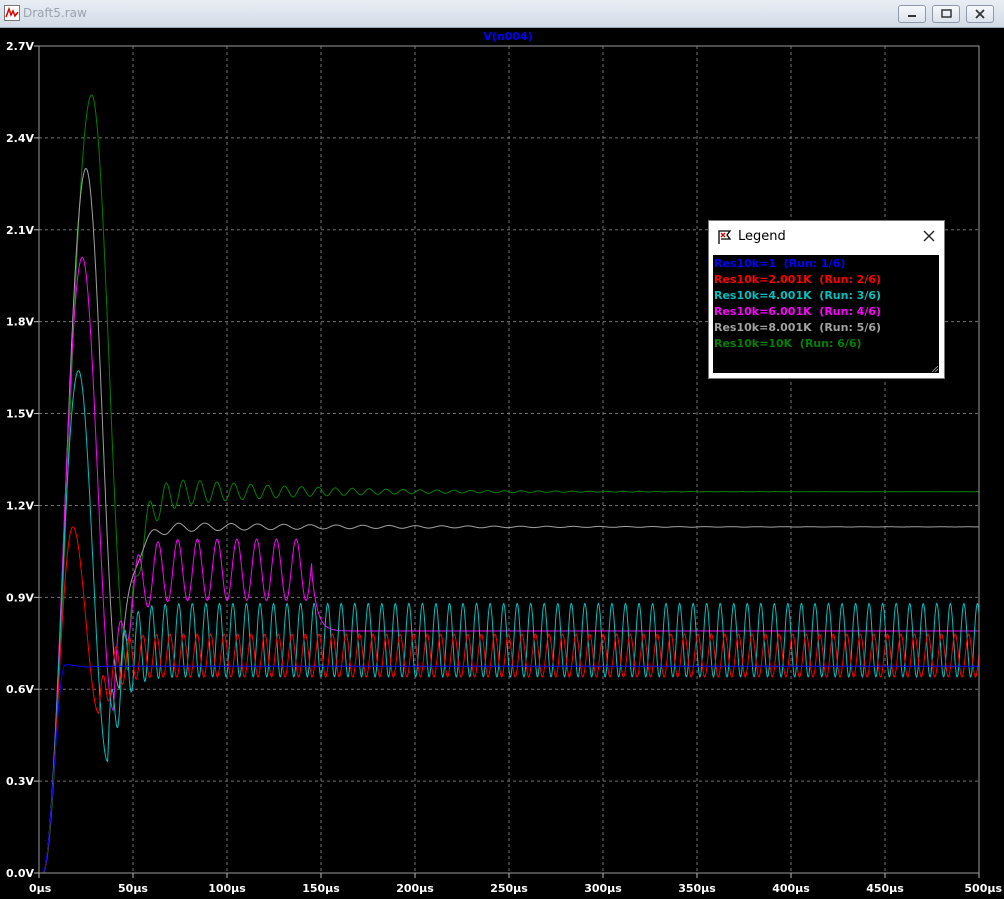  I want to click on x-tick-label: 350µs, so click(697, 888).